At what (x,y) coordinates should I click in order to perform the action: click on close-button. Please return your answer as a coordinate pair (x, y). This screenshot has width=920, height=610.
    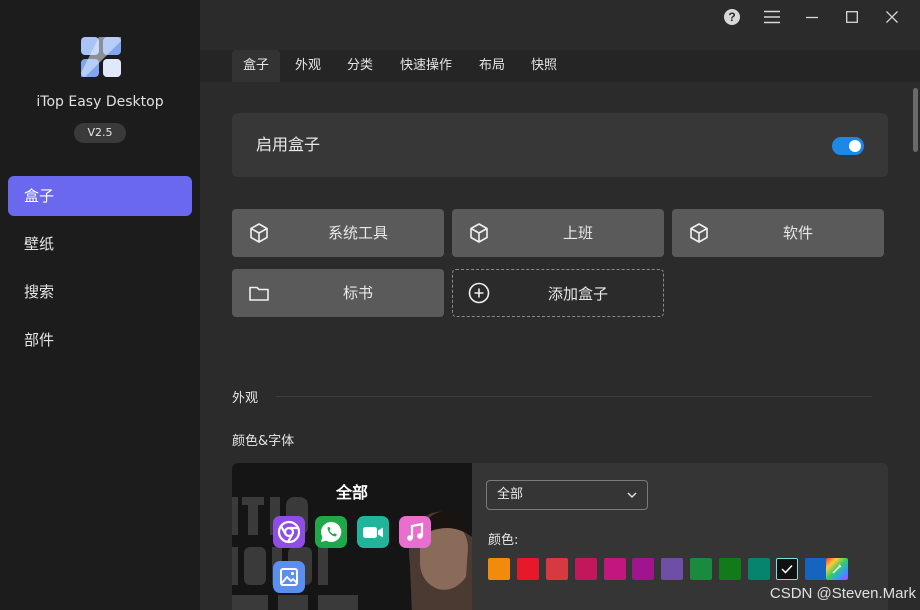
    Looking at the image, I should click on (892, 17).